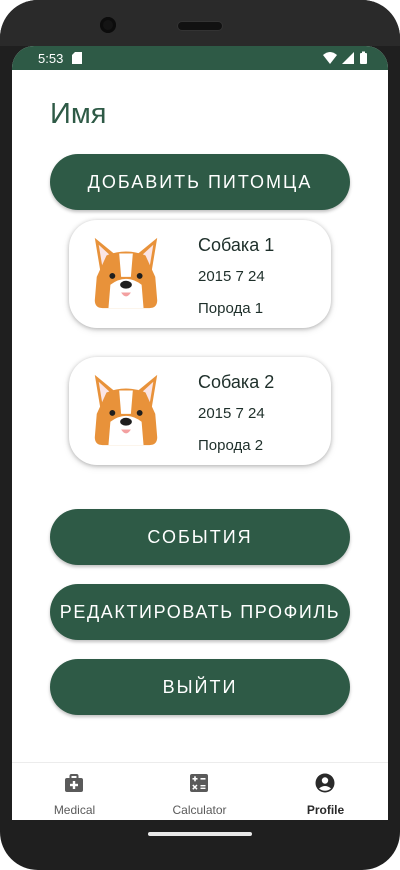 This screenshot has height=870, width=400. Describe the element at coordinates (78, 114) in the screenshot. I see `profile-name-title: Имя` at that location.